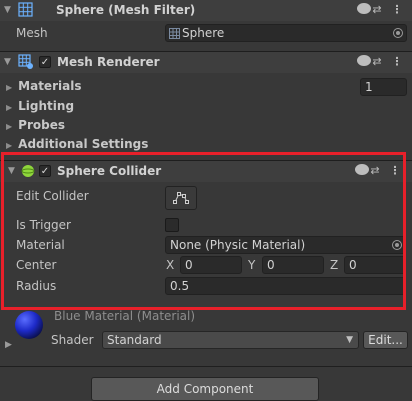  Describe the element at coordinates (108, 62) in the screenshot. I see `mesh-renderer-title: Mesh Renderer` at that location.